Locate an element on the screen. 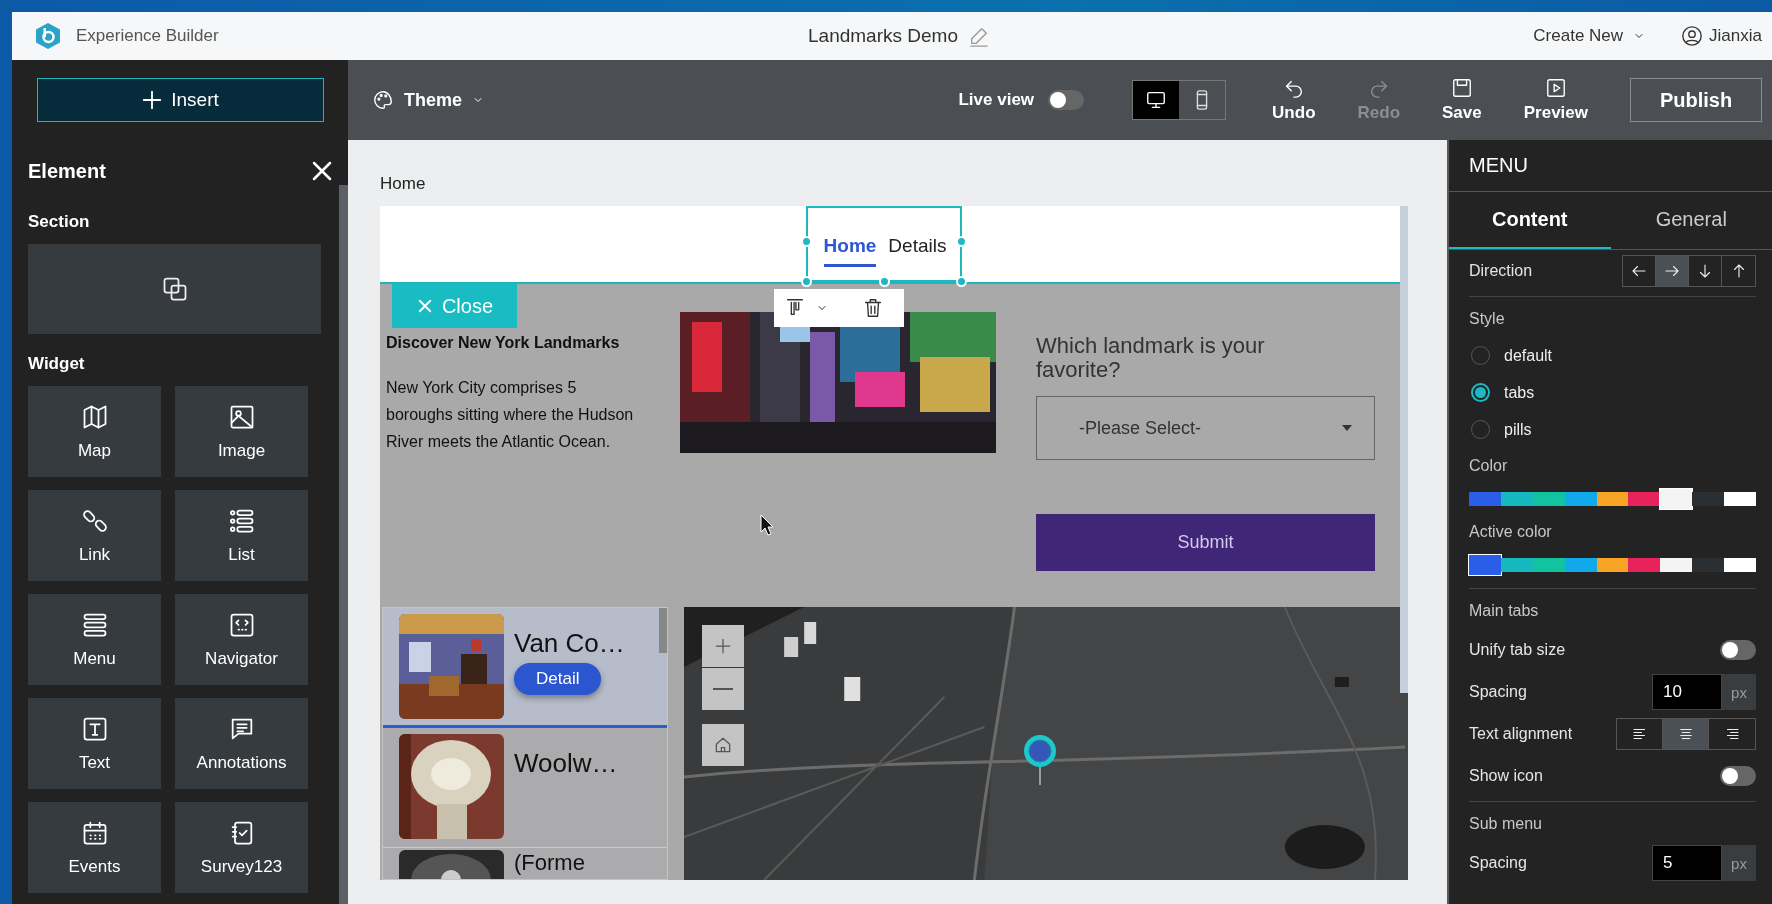 This screenshot has width=1772, height=904. insert-button: Insert is located at coordinates (180, 100).